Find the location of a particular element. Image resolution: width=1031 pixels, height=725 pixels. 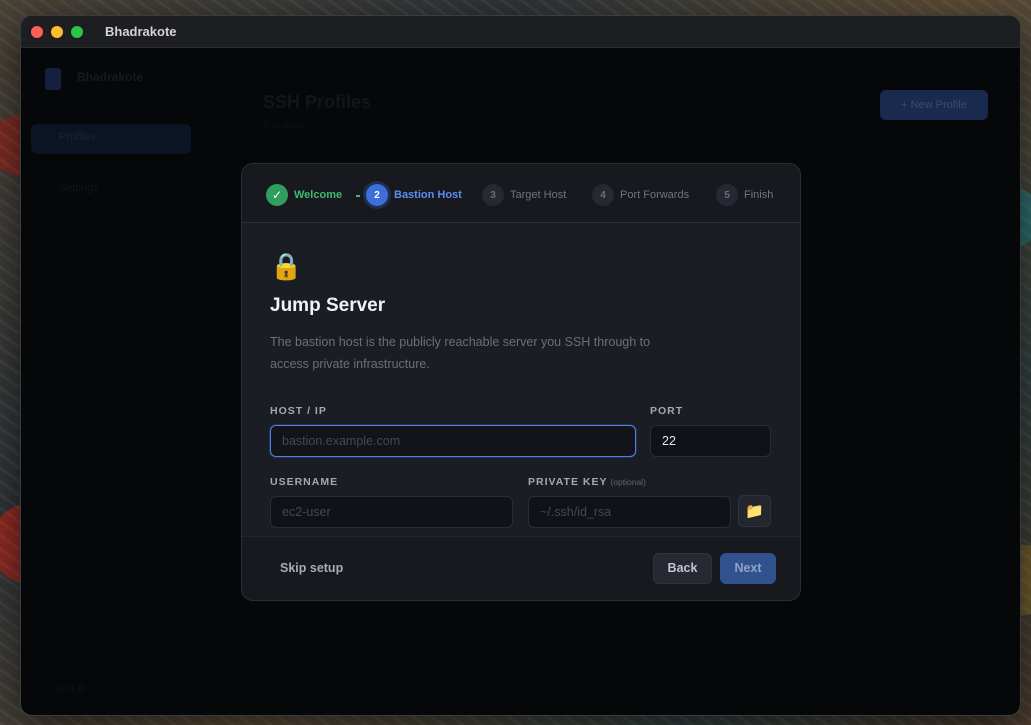

close-window-button is located at coordinates (37, 32).